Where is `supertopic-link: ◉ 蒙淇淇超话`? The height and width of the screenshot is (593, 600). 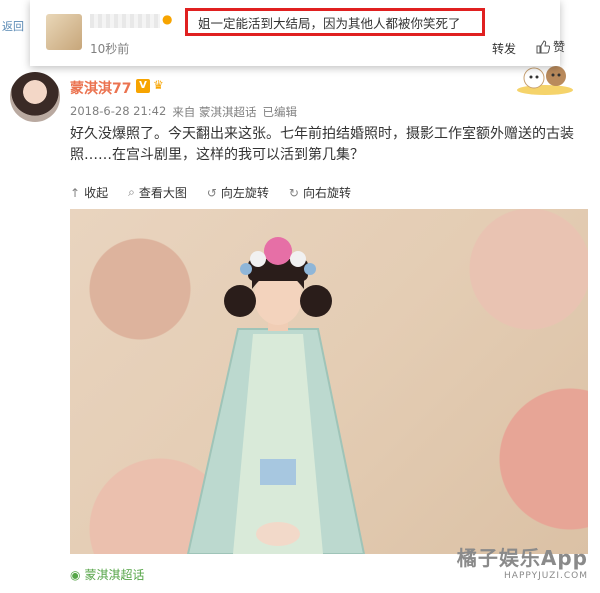
supertopic-link: ◉ 蒙淇淇超话 is located at coordinates (107, 574).